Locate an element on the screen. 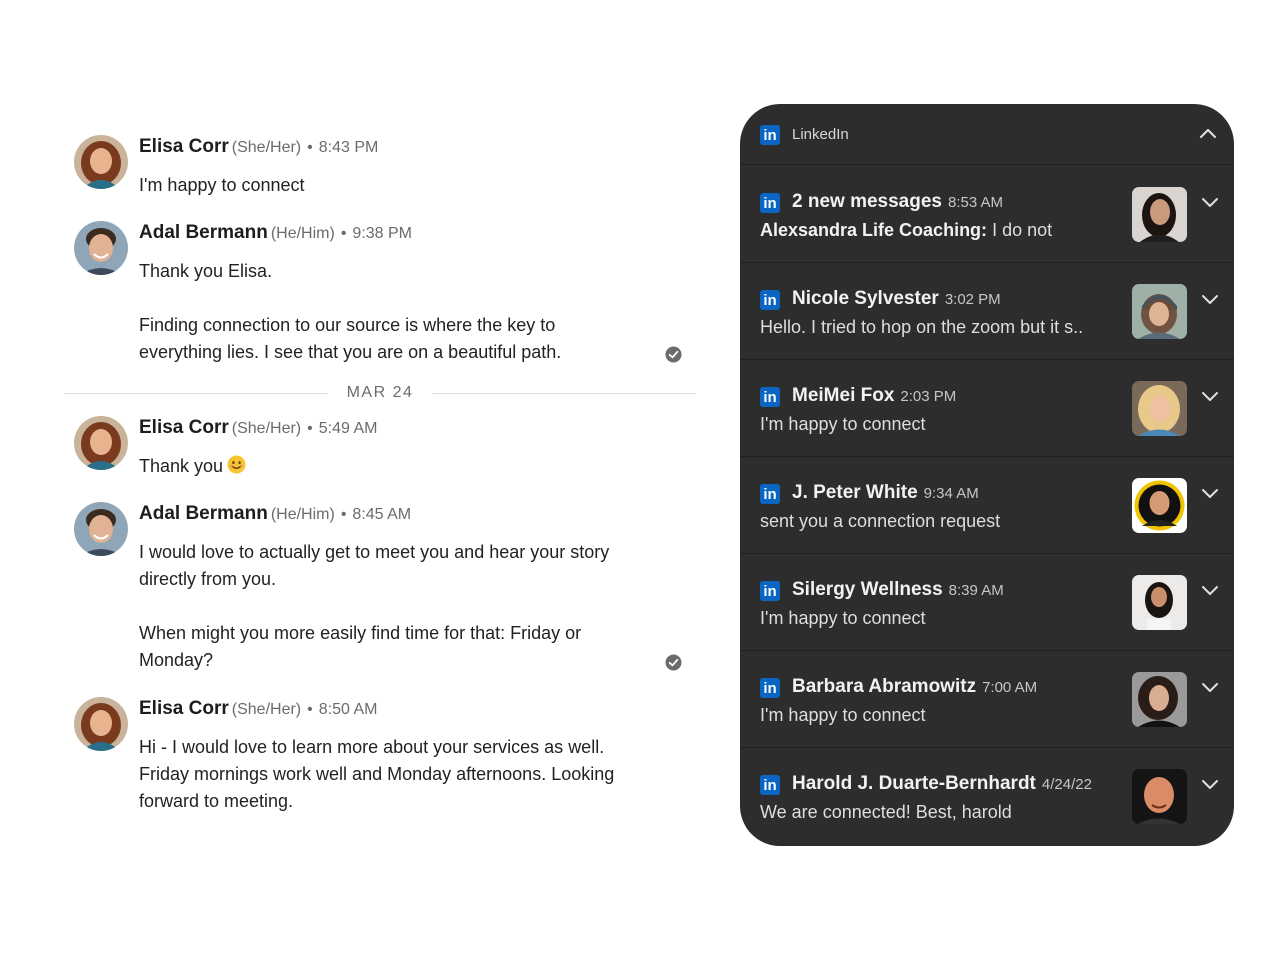 This screenshot has width=1280, height=960. date-divider: MAR 24 is located at coordinates (380, 393).